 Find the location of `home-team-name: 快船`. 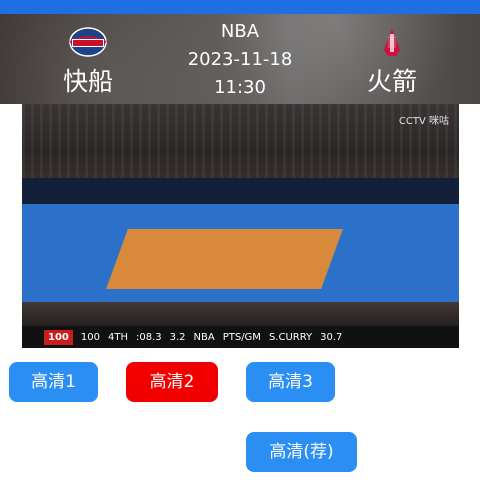

home-team-name: 快船 is located at coordinates (87, 81).